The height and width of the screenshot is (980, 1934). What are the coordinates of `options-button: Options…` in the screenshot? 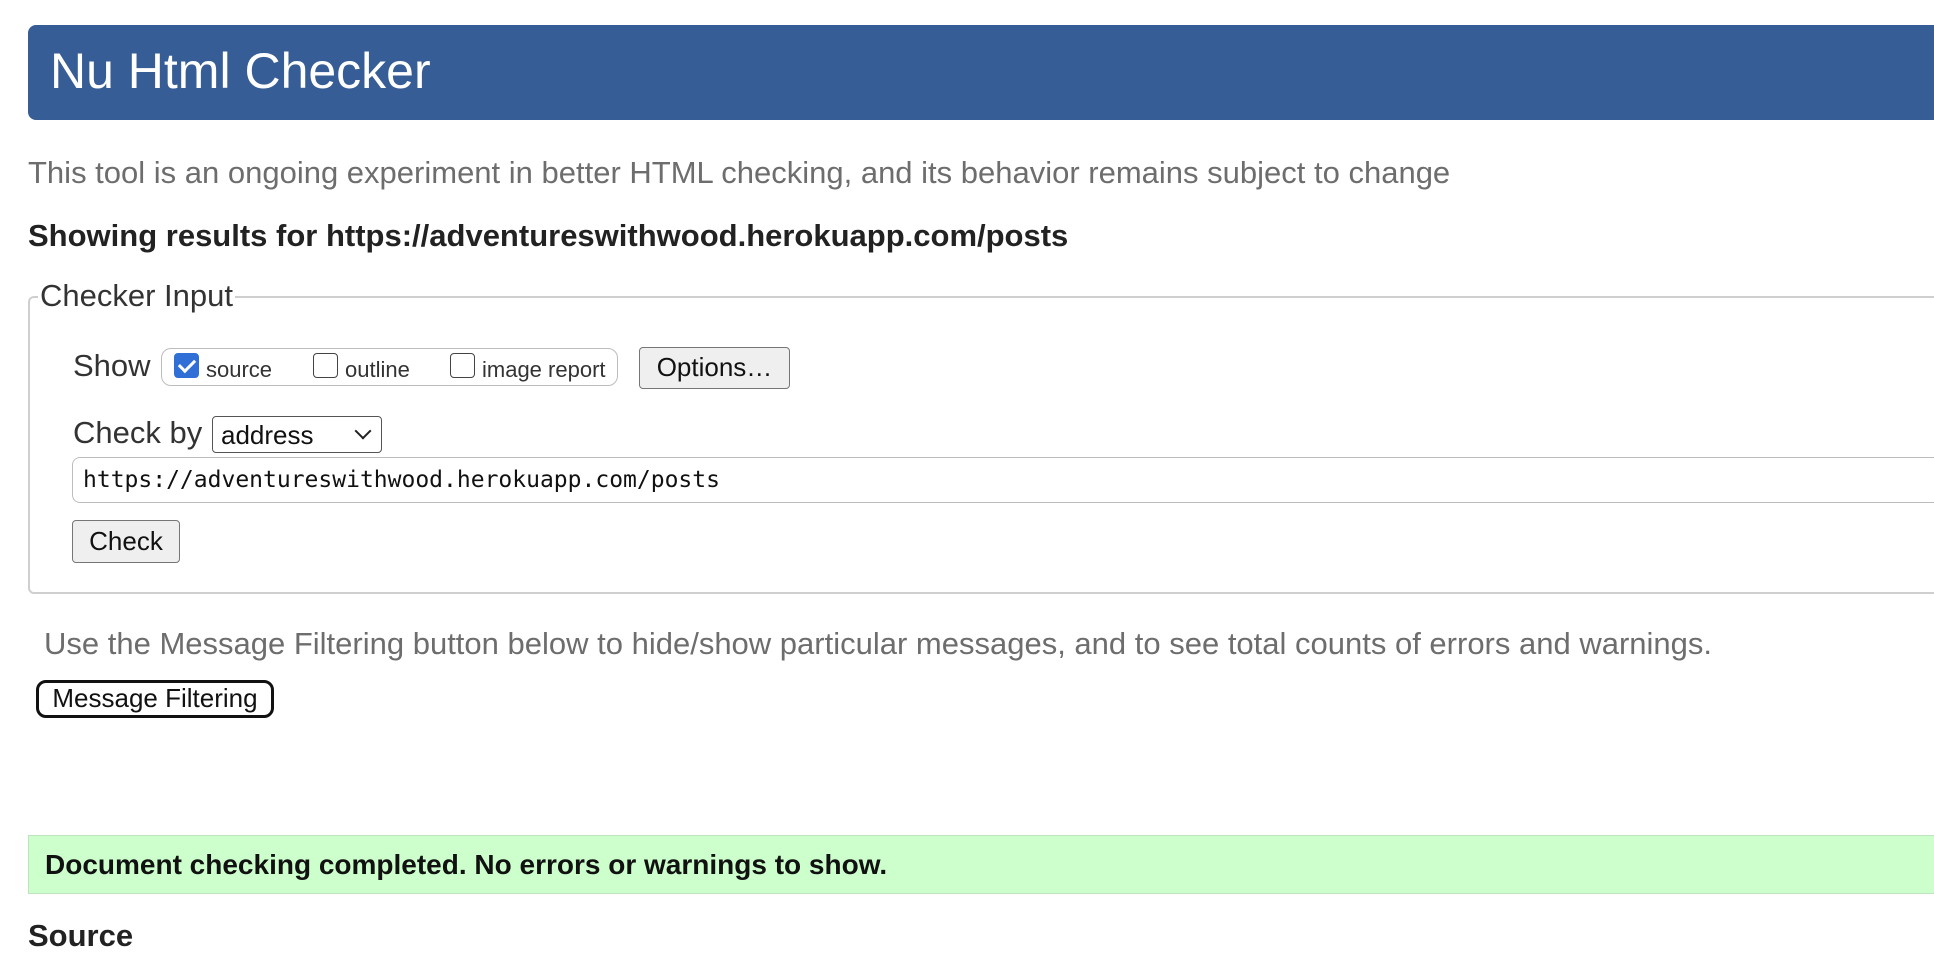 It's located at (714, 368).